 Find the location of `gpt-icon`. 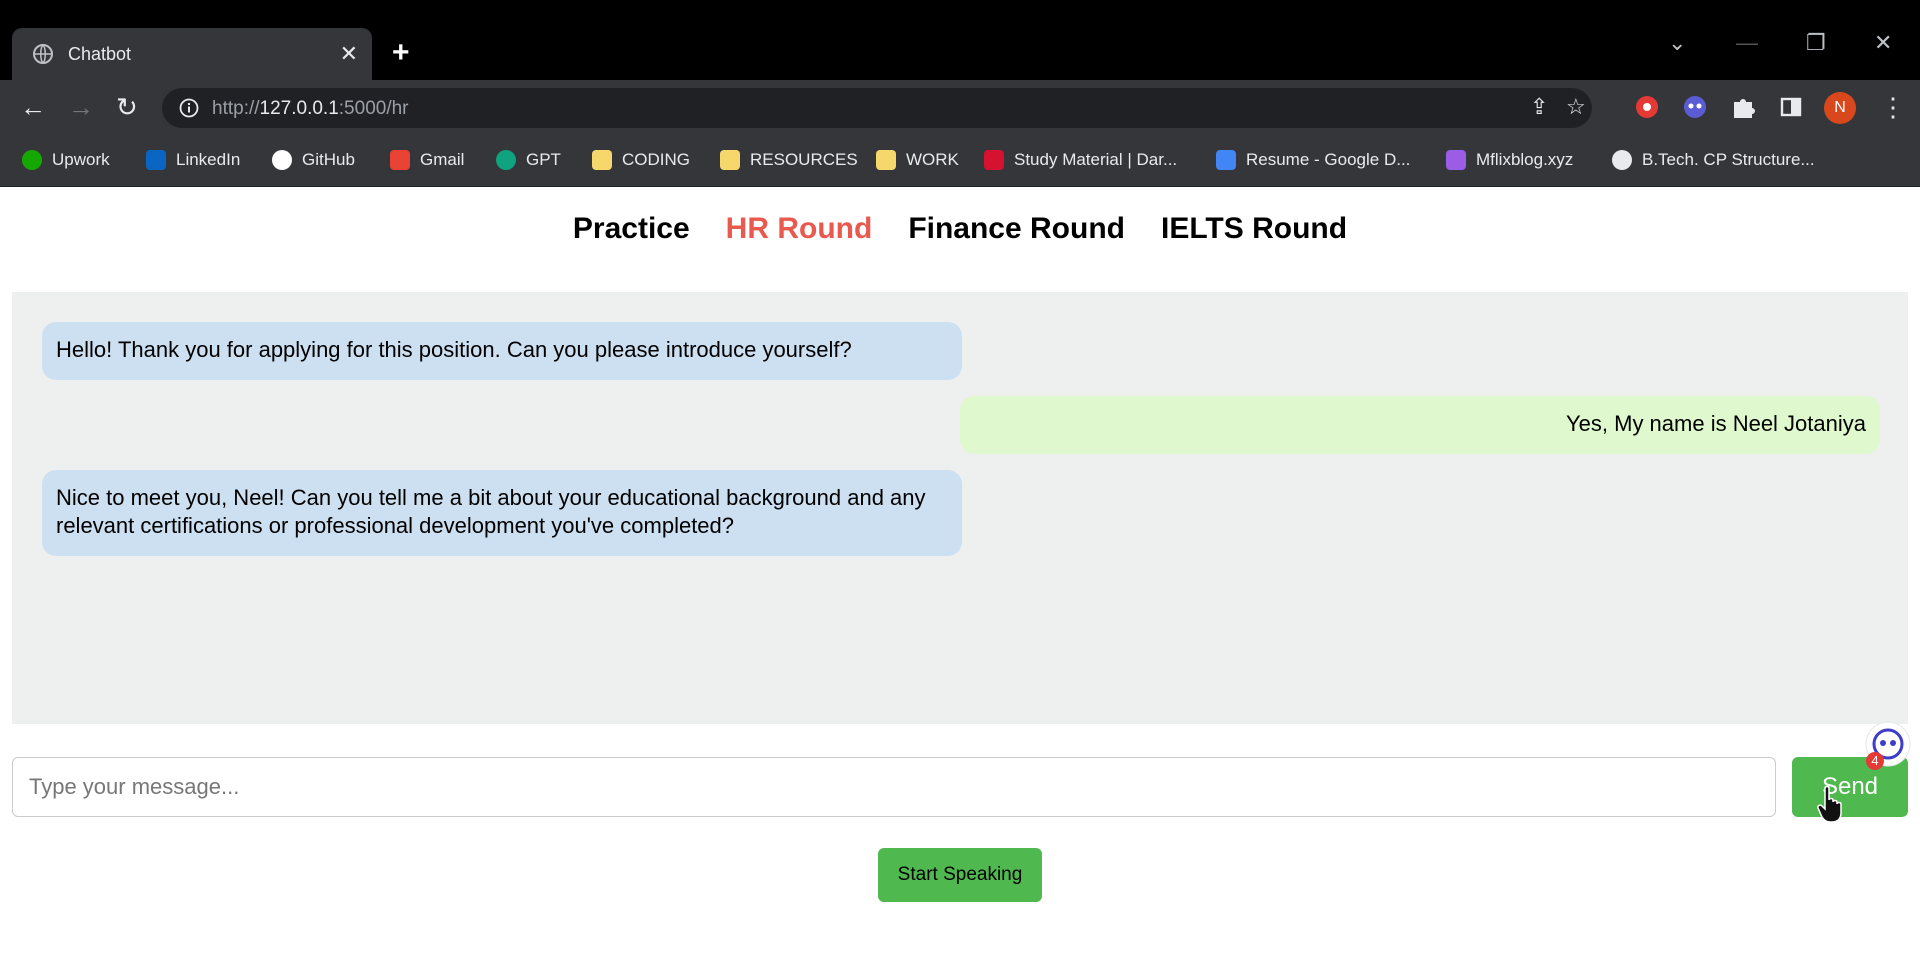

gpt-icon is located at coordinates (506, 160).